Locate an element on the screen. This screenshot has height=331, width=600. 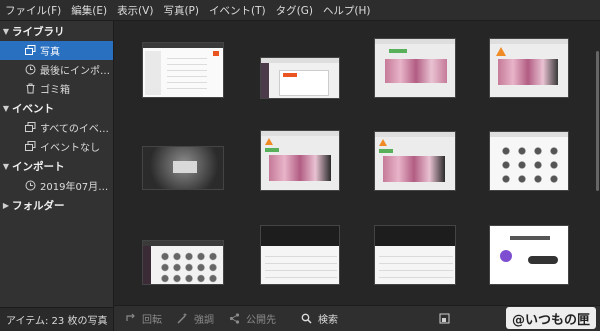
item-count: アイテム: 23 枚の写真 is located at coordinates (57, 321).